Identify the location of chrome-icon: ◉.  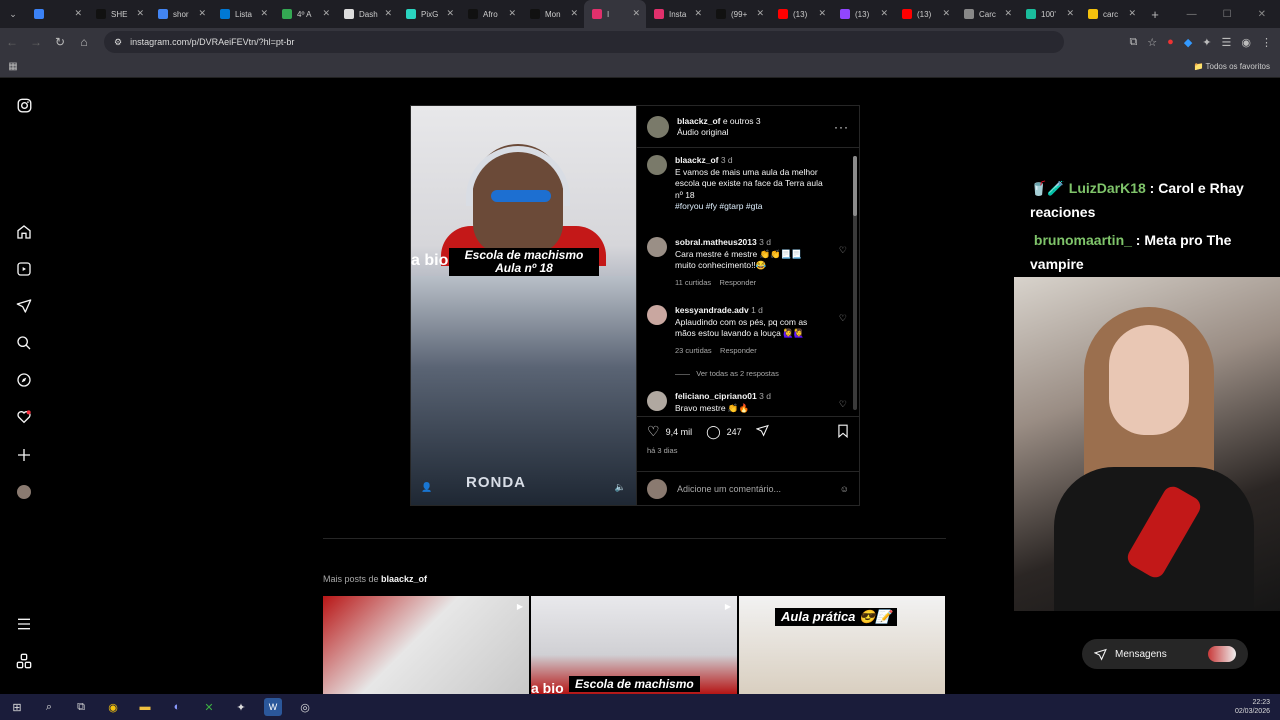
(113, 707).